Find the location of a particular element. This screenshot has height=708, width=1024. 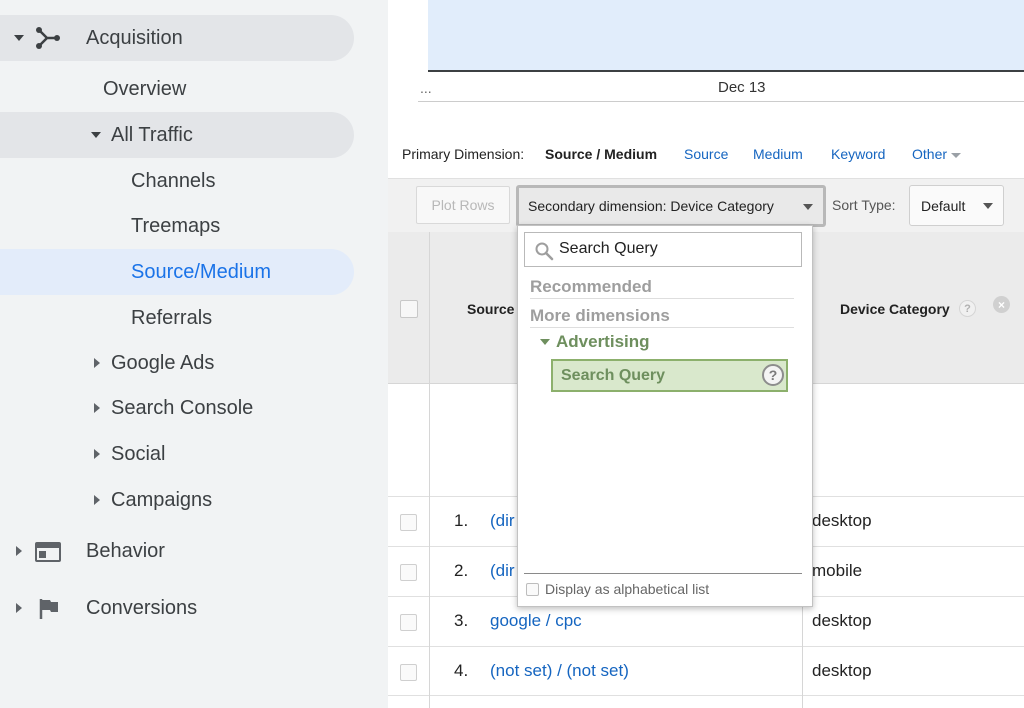

primary-dimension-other: Other is located at coordinates (937, 154).